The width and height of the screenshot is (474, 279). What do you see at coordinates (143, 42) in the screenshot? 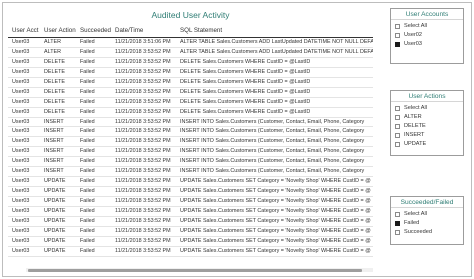
I see `cell-date-time: 11/21/2018 3:51:06 PM` at bounding box center [143, 42].